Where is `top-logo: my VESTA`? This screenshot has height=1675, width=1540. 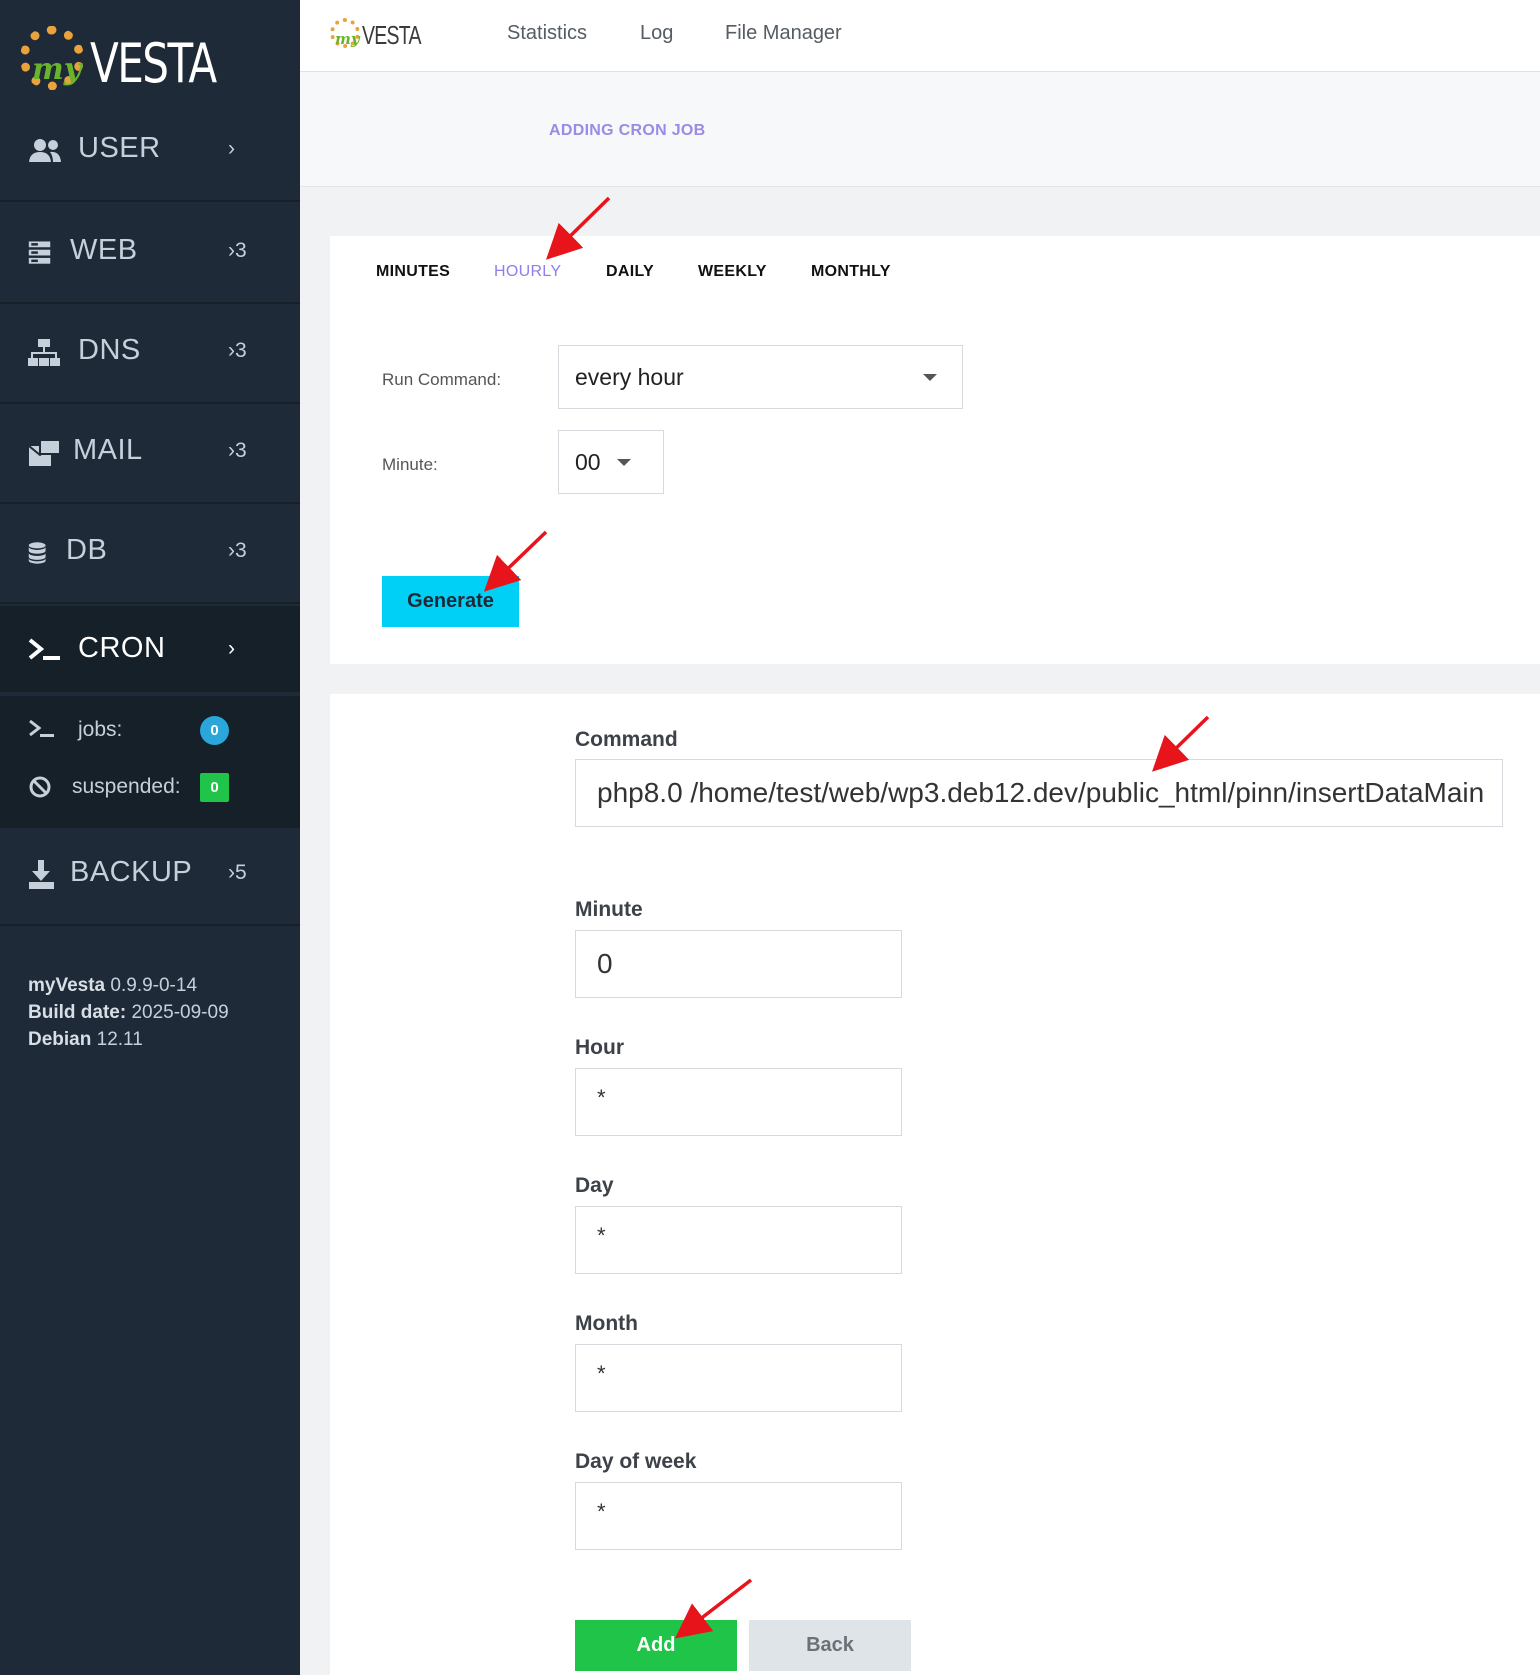
top-logo: my VESTA is located at coordinates (380, 36).